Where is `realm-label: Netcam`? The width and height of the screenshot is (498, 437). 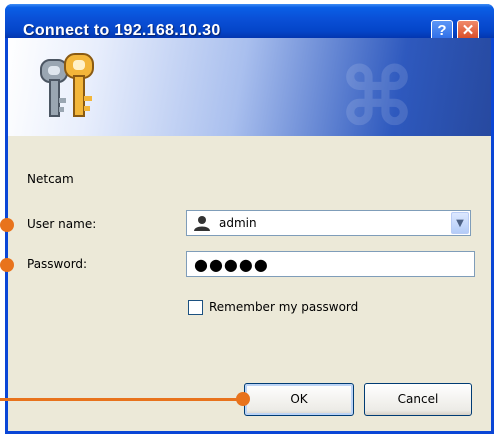 realm-label: Netcam is located at coordinates (50, 179).